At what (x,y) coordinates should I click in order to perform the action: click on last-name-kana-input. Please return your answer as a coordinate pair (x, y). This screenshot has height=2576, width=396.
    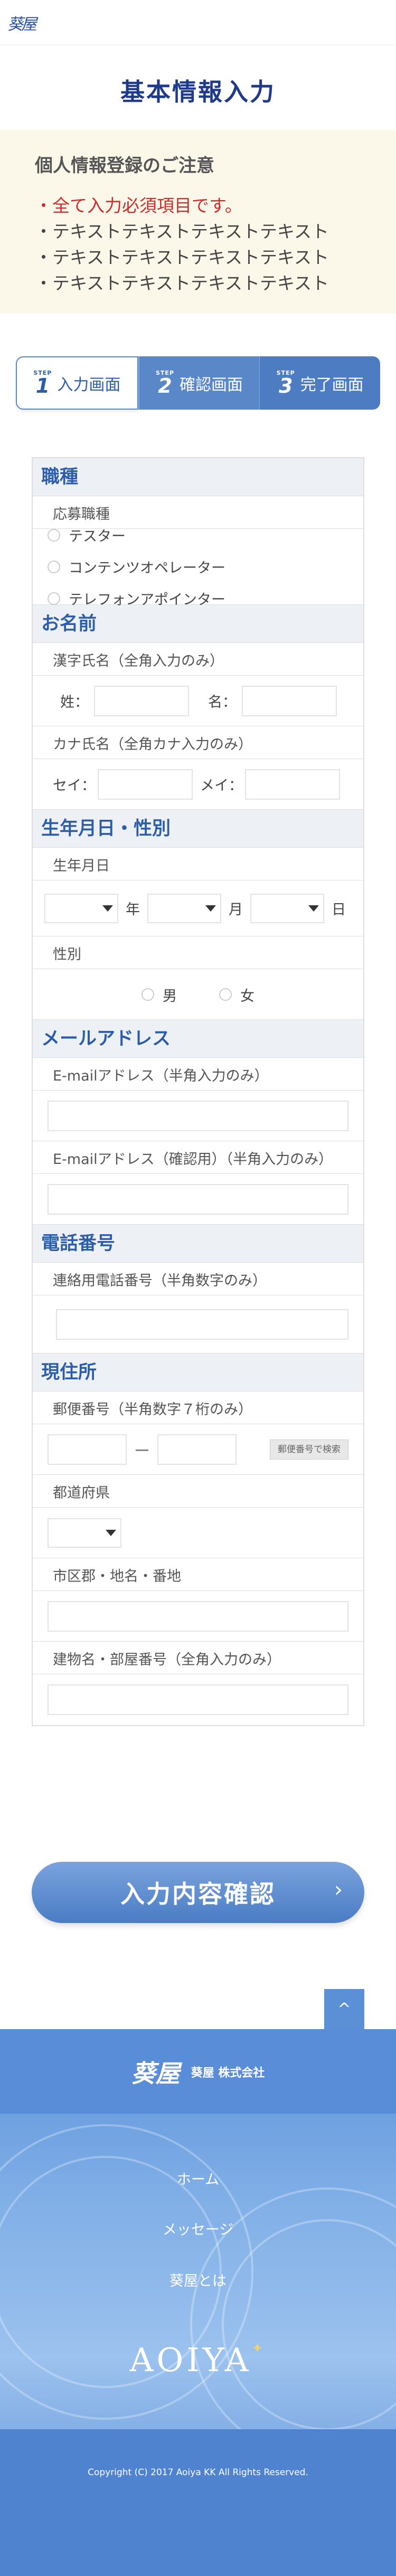
    Looking at the image, I should click on (145, 784).